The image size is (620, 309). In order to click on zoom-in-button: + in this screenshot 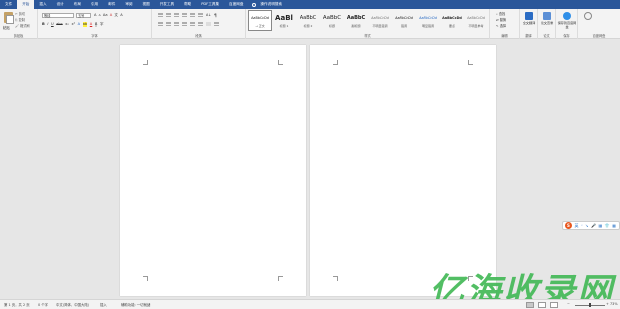, I will do `click(607, 304)`.